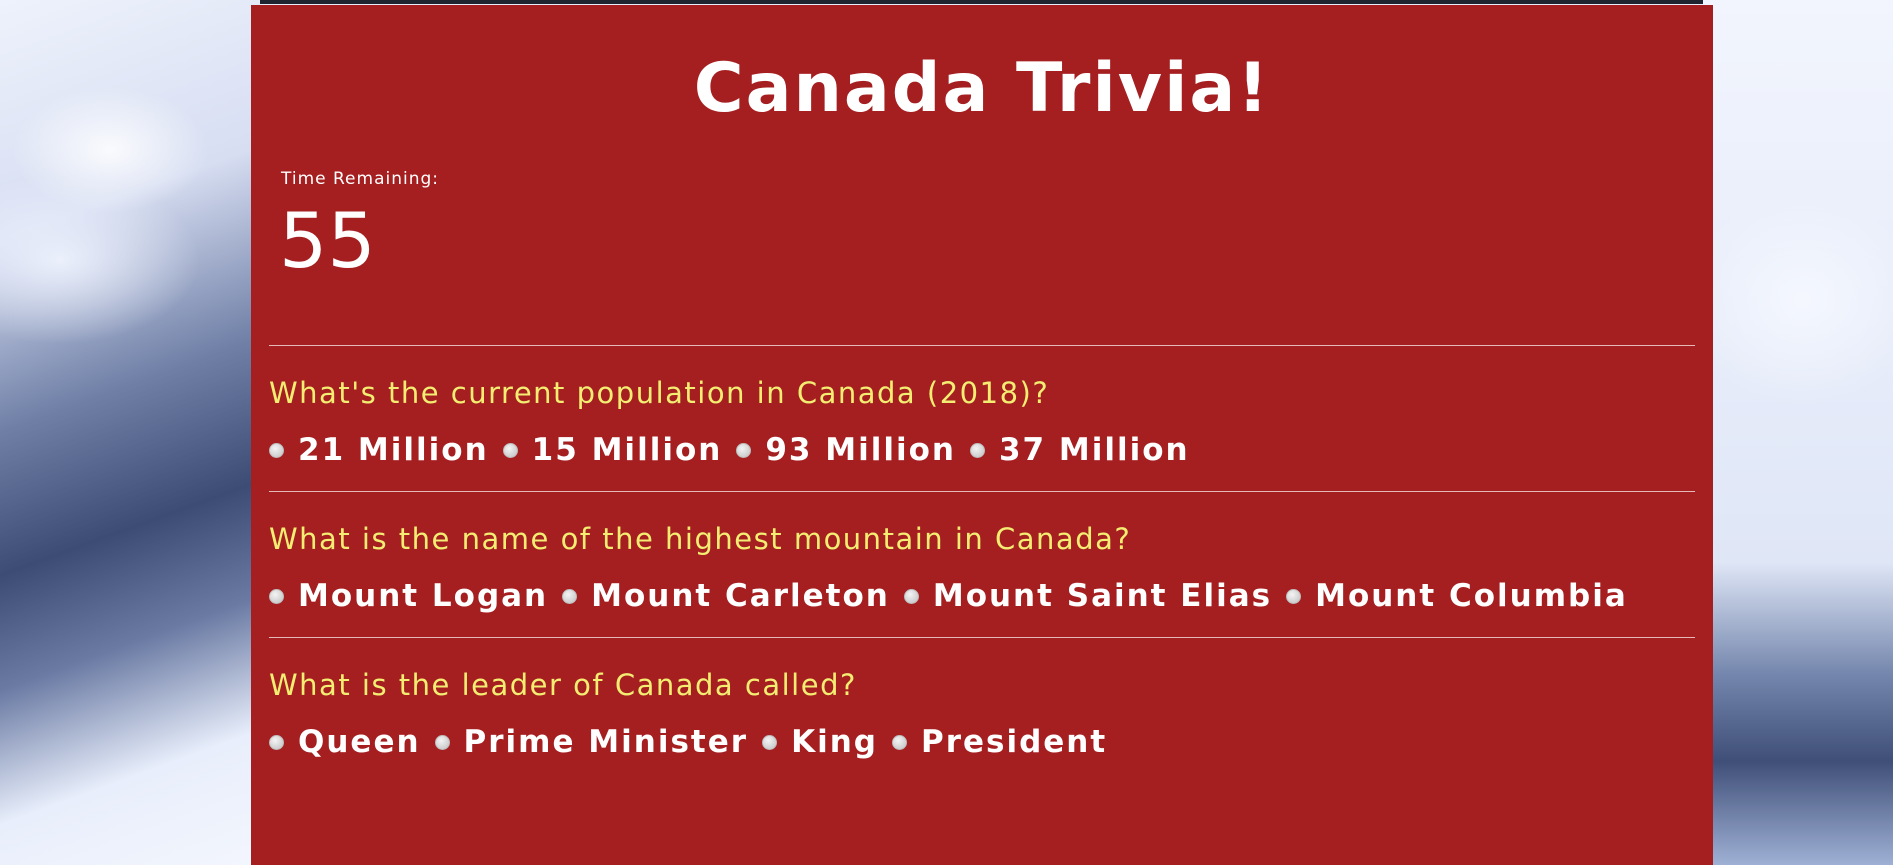  Describe the element at coordinates (834, 742) in the screenshot. I see `option-label: King` at that location.